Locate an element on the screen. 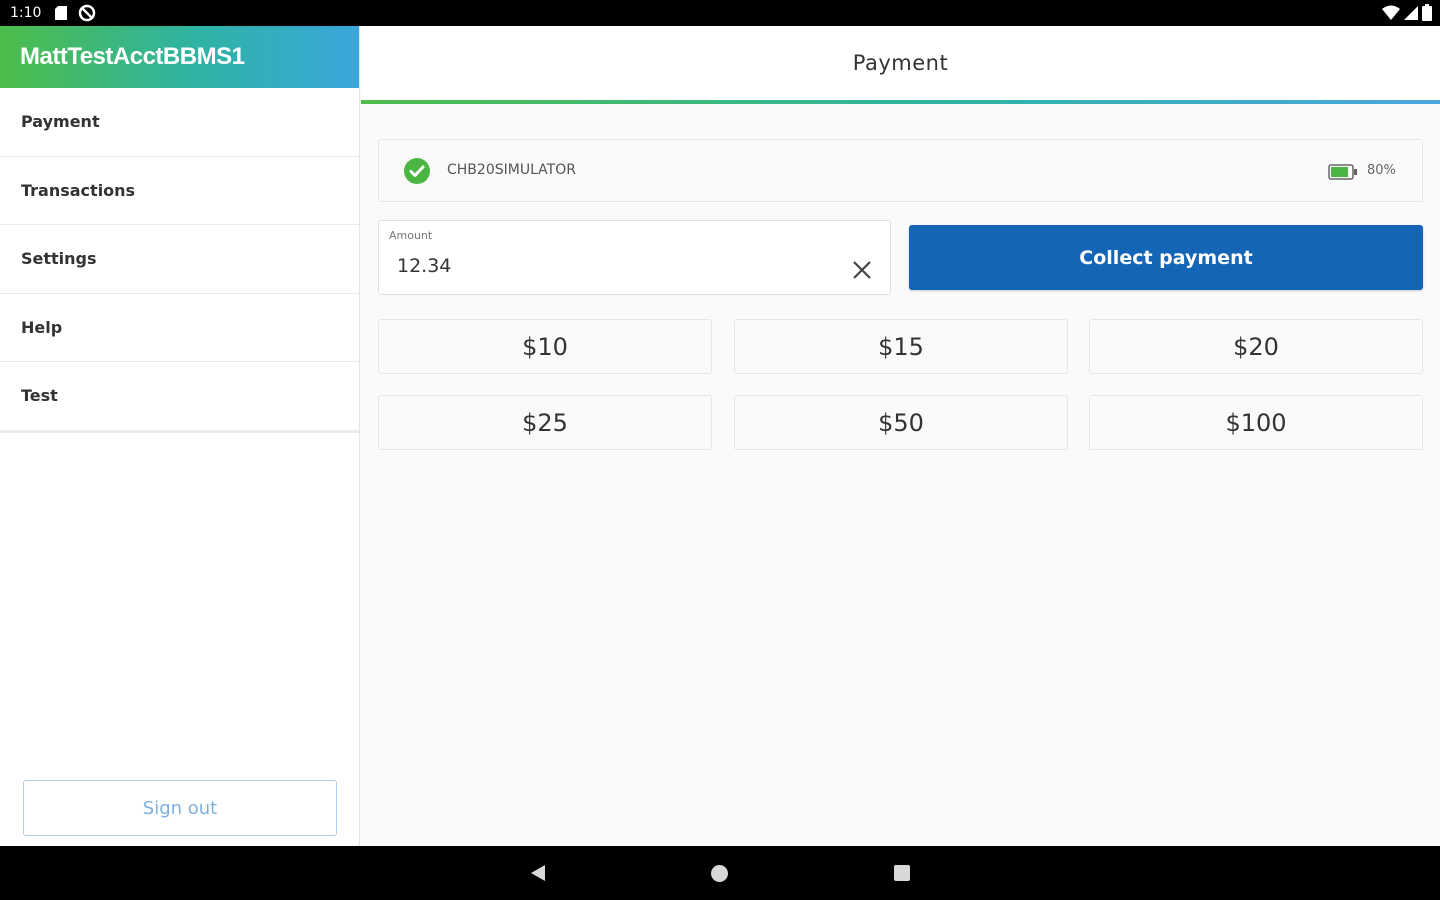 The image size is (1440, 900). quick-amount-label: $25 is located at coordinates (545, 422).